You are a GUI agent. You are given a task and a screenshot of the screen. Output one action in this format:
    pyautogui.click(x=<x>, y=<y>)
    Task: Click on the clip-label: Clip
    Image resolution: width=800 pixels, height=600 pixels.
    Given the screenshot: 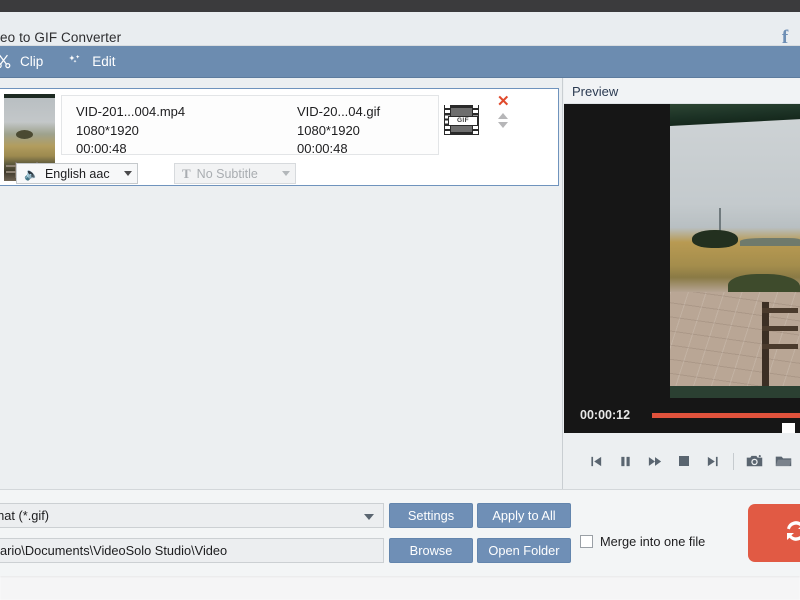 What is the action you would take?
    pyautogui.click(x=32, y=61)
    